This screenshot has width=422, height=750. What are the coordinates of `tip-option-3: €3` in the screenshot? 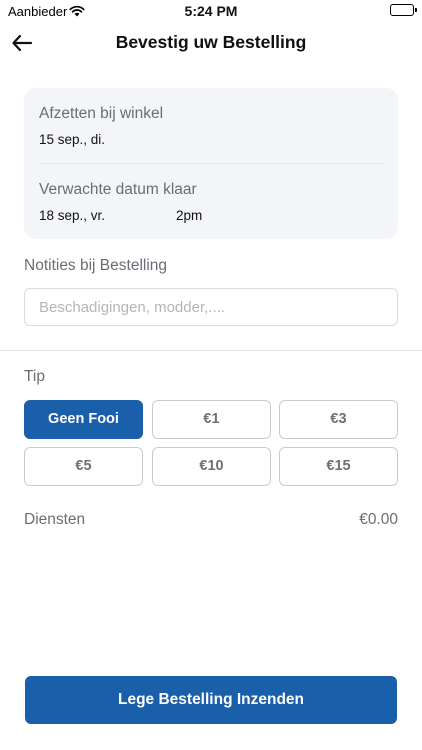 It's located at (338, 419).